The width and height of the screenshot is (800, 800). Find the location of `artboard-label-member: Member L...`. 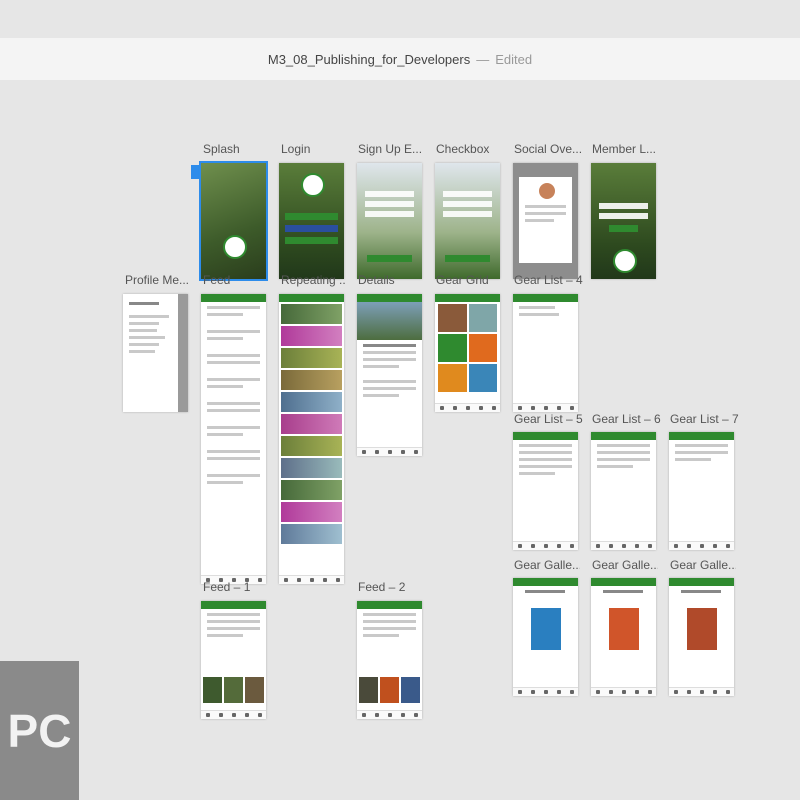

artboard-label-member: Member L... is located at coordinates (625, 149).